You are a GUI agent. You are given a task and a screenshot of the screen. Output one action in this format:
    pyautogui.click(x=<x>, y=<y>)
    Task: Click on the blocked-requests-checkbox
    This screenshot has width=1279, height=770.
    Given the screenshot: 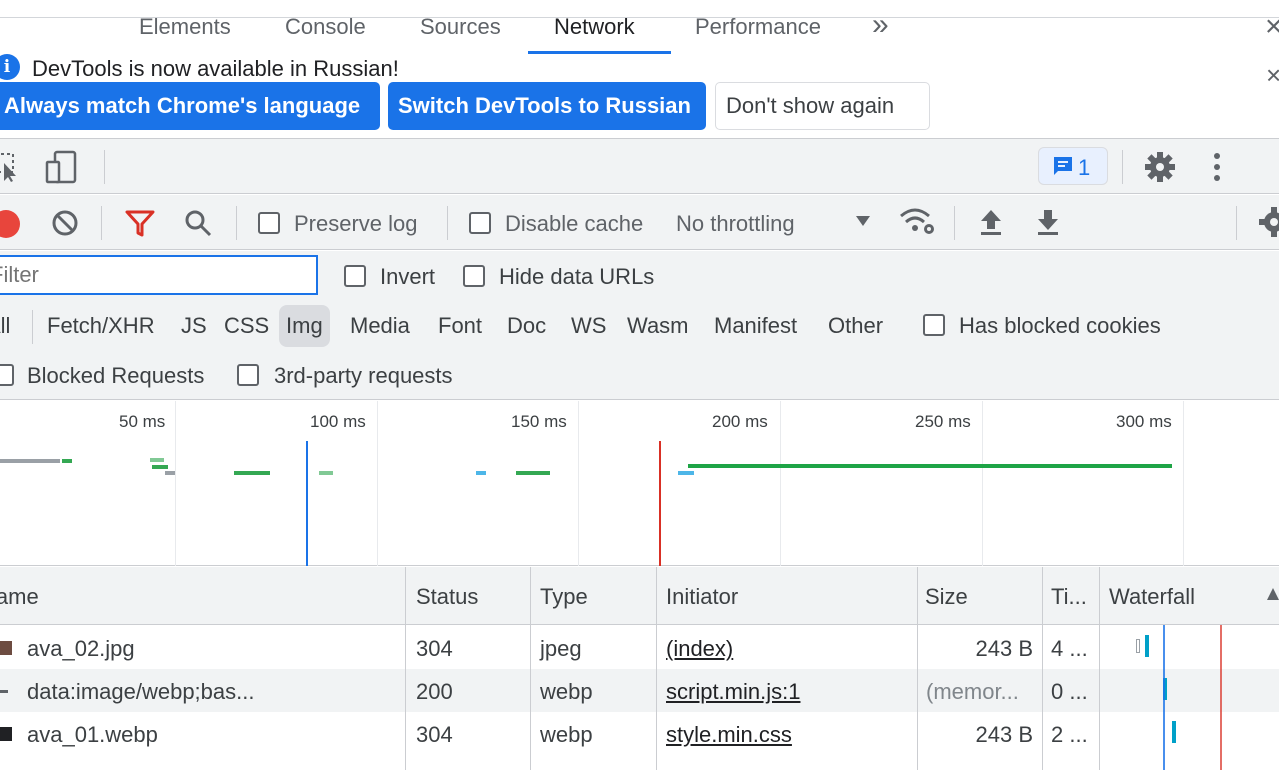 What is the action you would take?
    pyautogui.click(x=7, y=375)
    